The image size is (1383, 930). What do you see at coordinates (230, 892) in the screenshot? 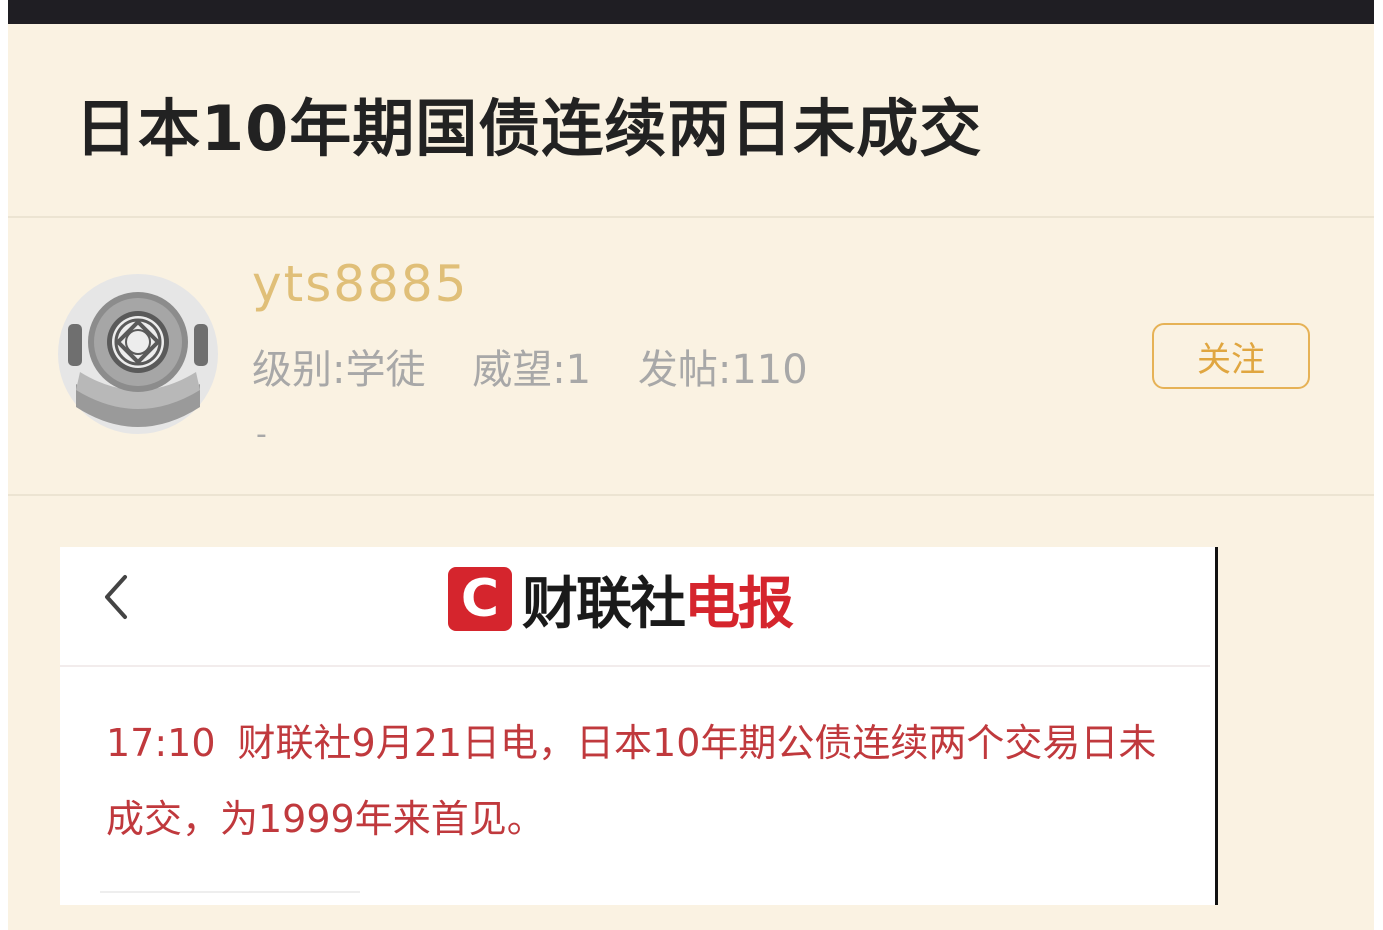
I see `embed-footer-line` at bounding box center [230, 892].